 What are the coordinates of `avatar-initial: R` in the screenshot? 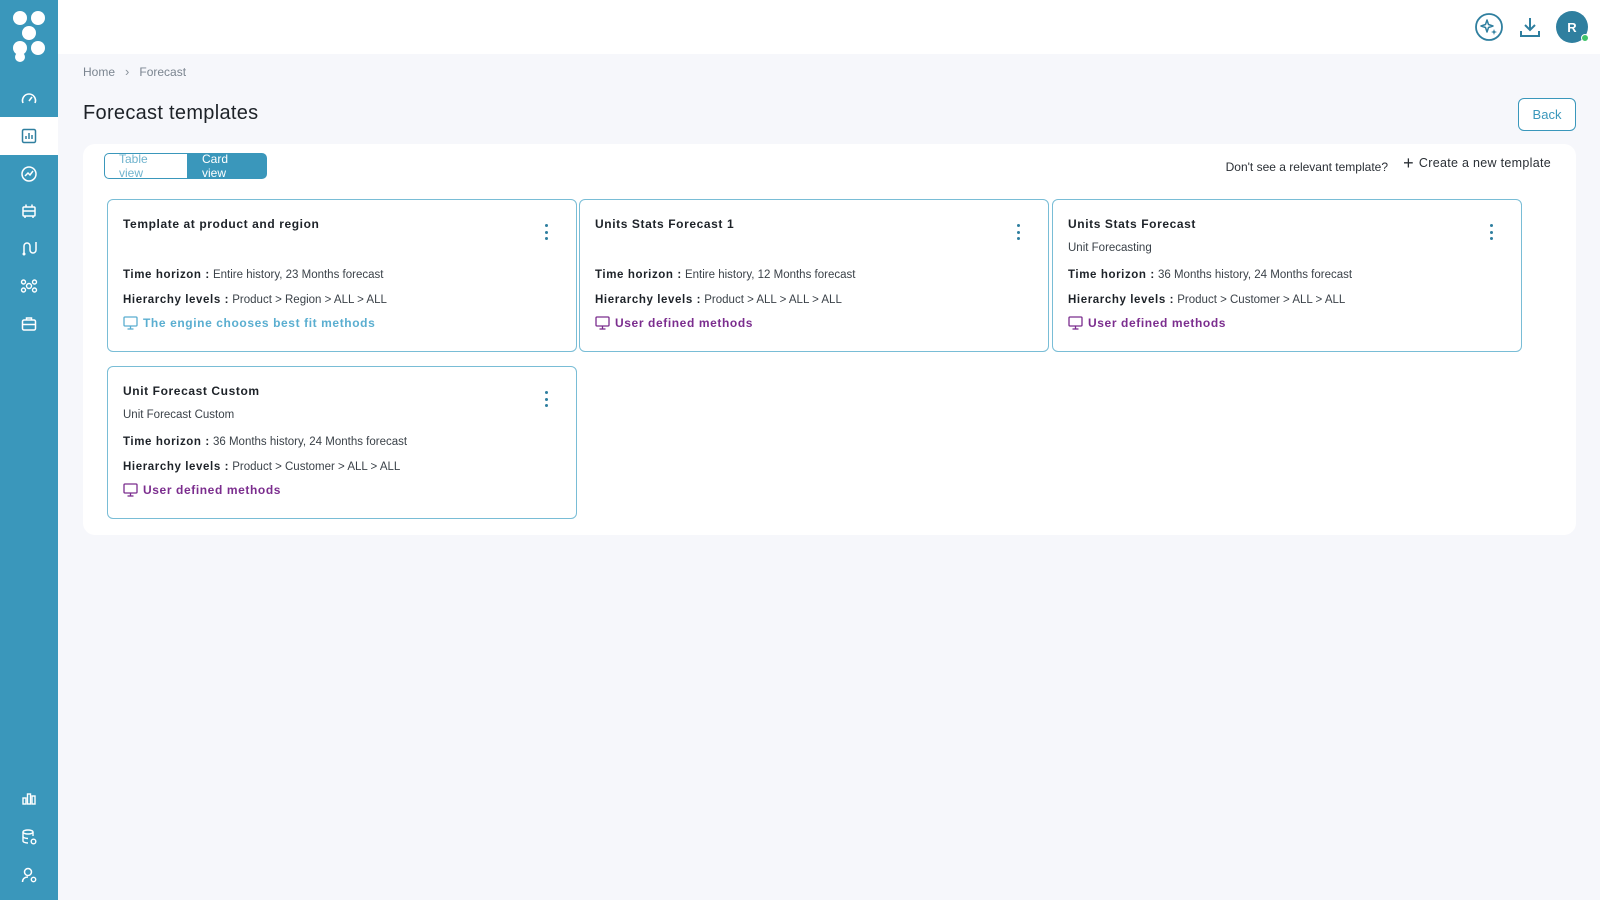 It's located at (1572, 27).